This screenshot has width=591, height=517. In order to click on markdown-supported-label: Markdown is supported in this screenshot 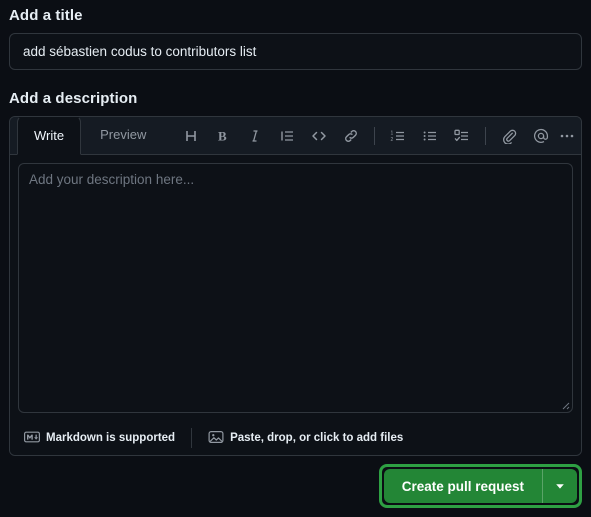, I will do `click(111, 438)`.